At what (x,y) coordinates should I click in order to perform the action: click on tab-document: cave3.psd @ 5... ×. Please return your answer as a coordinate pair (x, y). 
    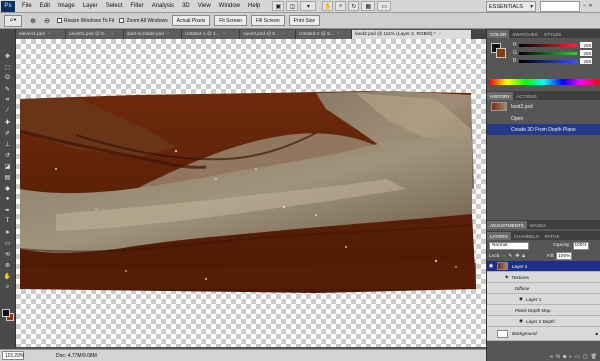
    Looking at the image, I should click on (268, 34).